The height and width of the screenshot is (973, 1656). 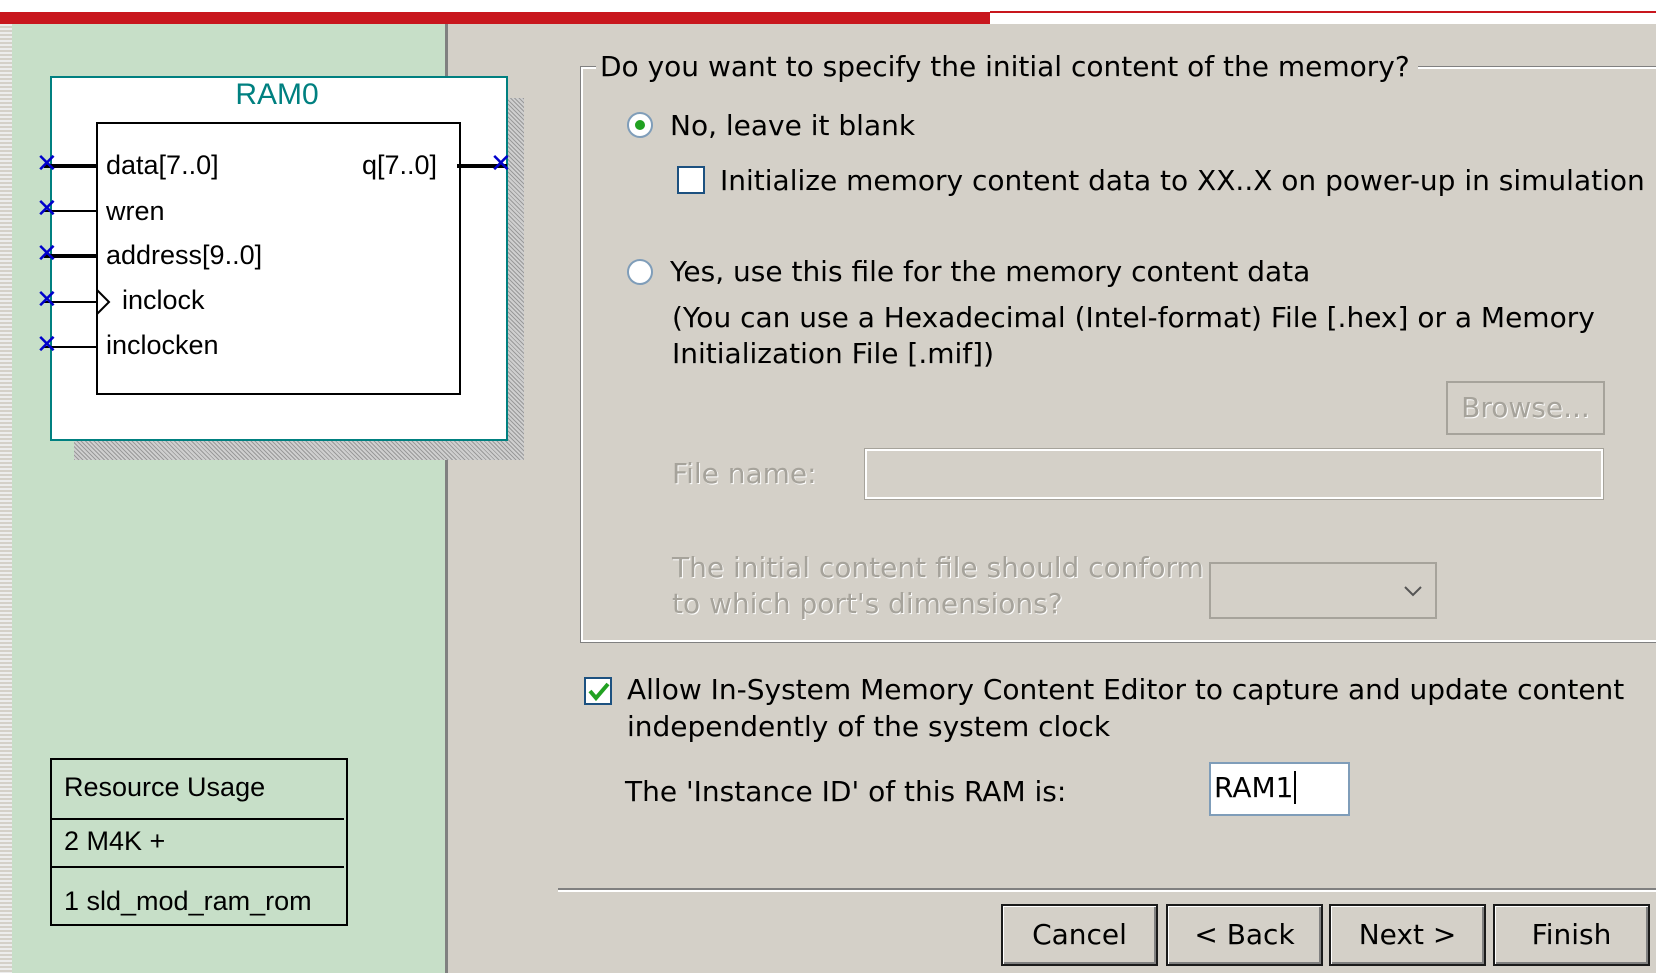 What do you see at coordinates (163, 300) in the screenshot?
I see `pin-label-inclock: inclock` at bounding box center [163, 300].